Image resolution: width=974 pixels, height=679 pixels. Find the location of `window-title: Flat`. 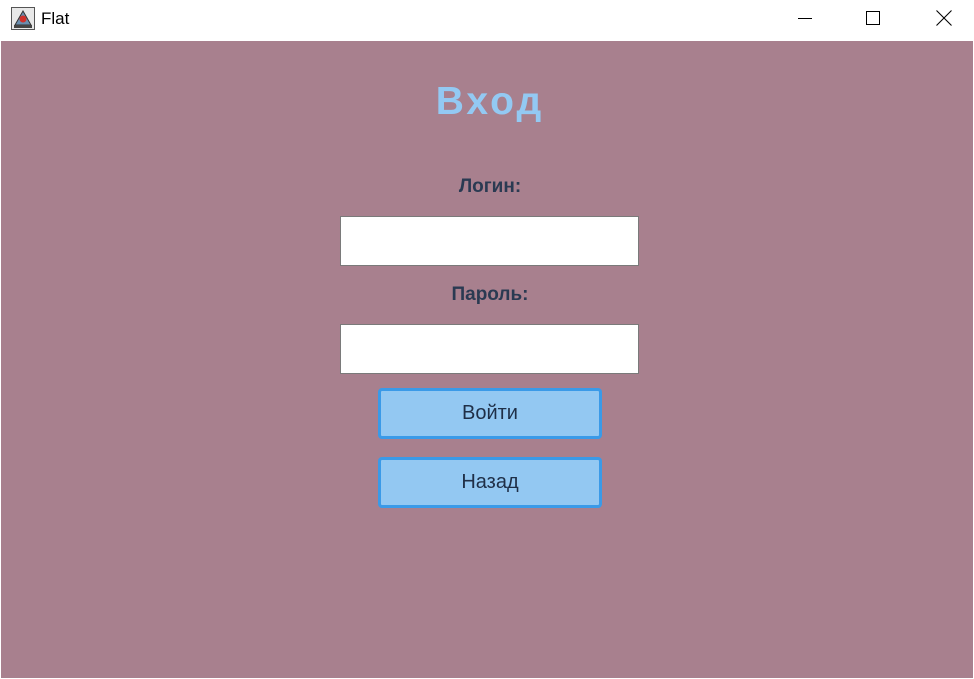

window-title: Flat is located at coordinates (55, 18).